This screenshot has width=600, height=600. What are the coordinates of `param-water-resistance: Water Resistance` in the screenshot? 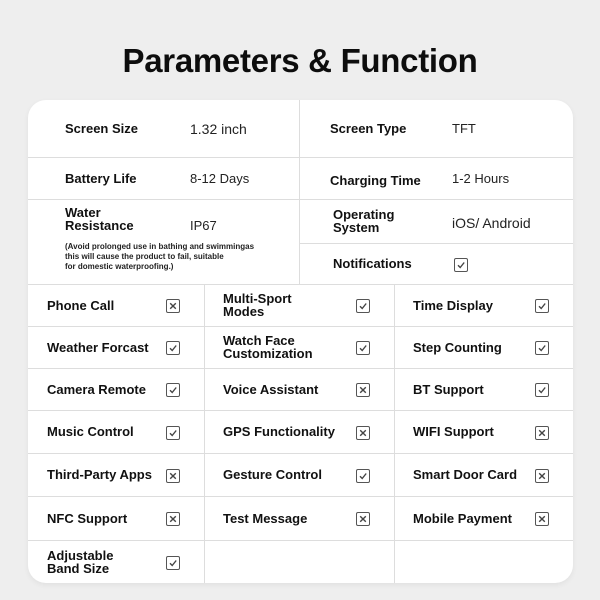 It's located at (99, 219).